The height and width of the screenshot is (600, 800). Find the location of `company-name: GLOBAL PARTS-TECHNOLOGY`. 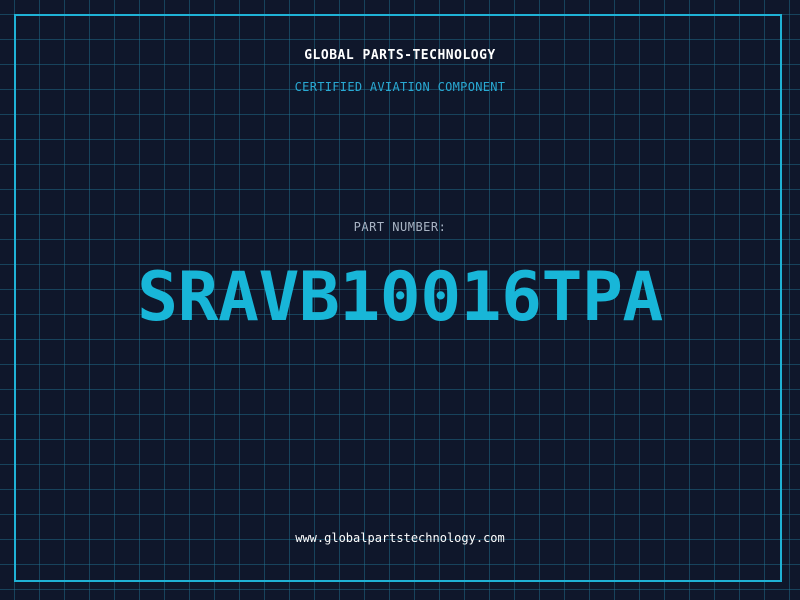

company-name: GLOBAL PARTS-TECHNOLOGY is located at coordinates (400, 55).